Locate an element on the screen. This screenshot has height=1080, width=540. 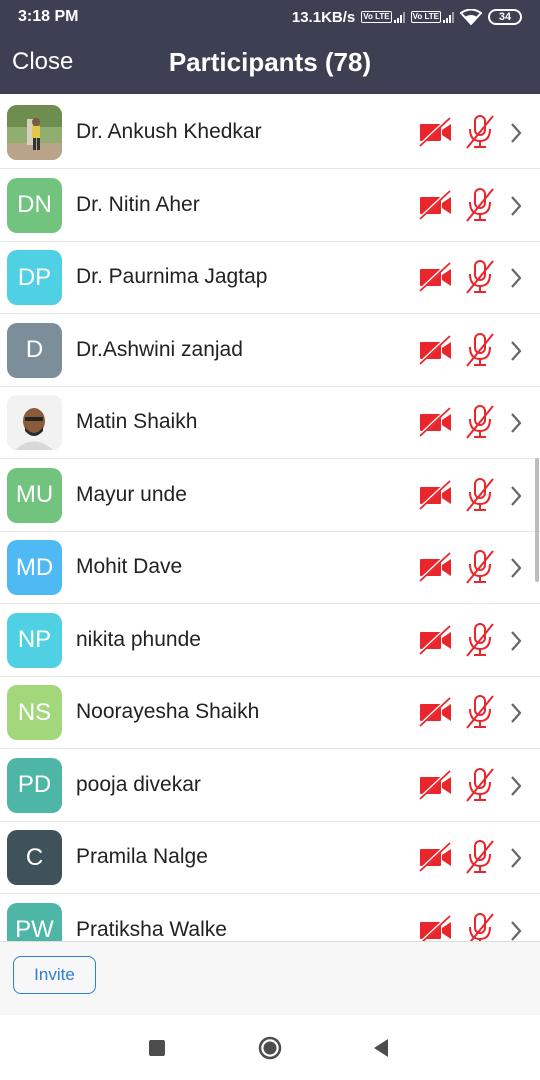
wifi-icon is located at coordinates (471, 17).